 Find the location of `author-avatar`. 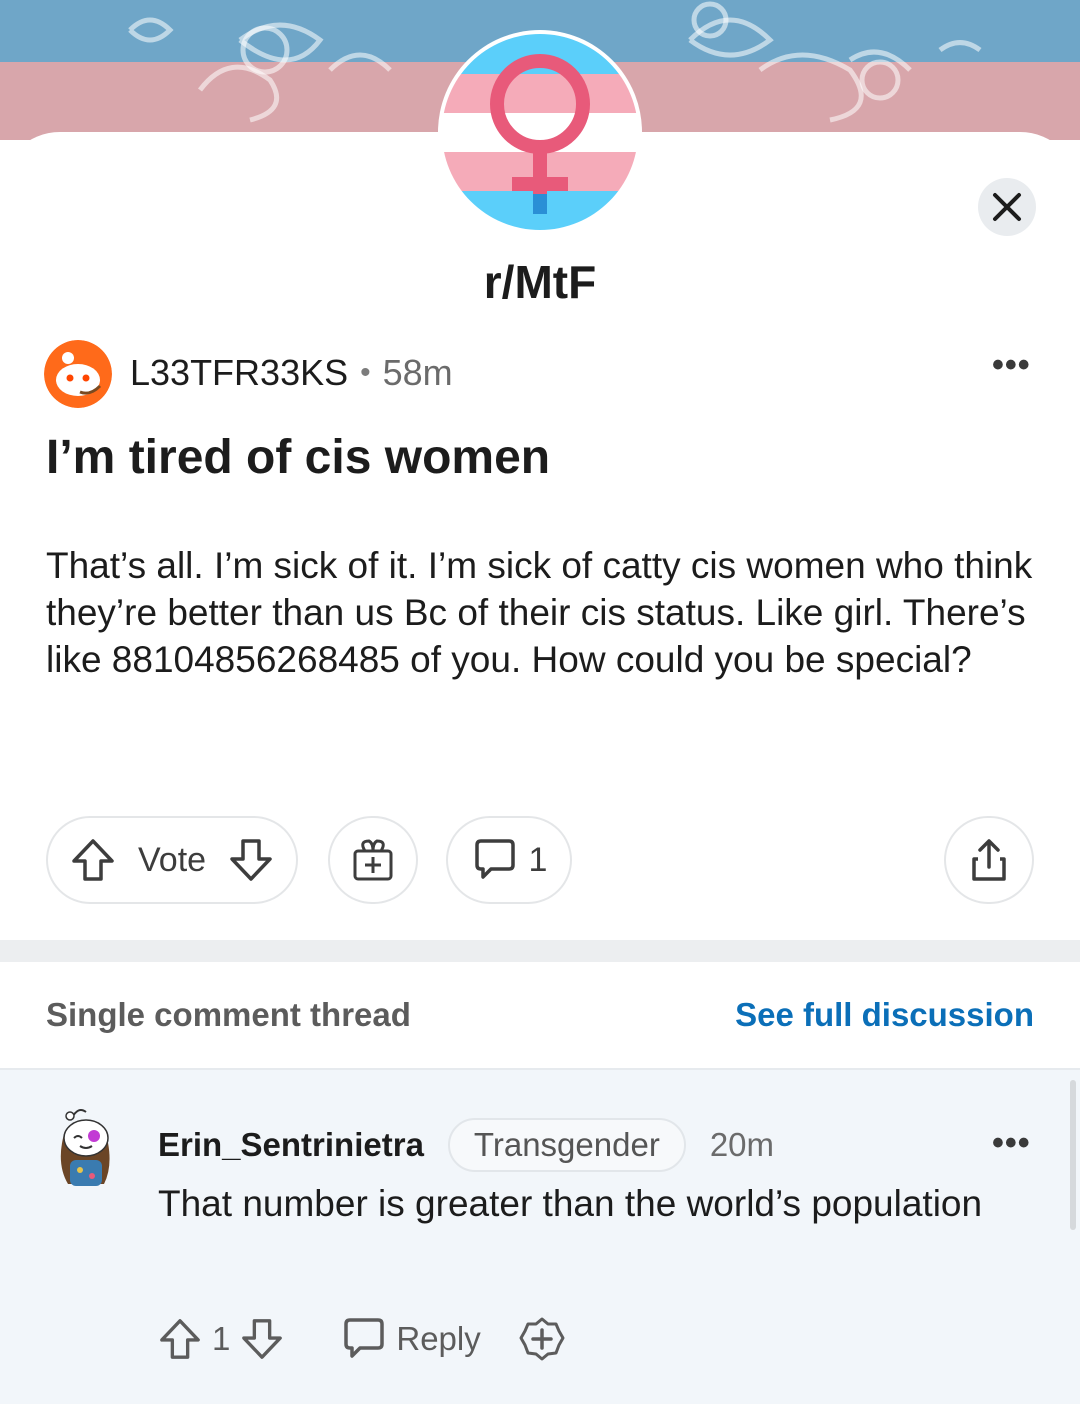

author-avatar is located at coordinates (78, 374).